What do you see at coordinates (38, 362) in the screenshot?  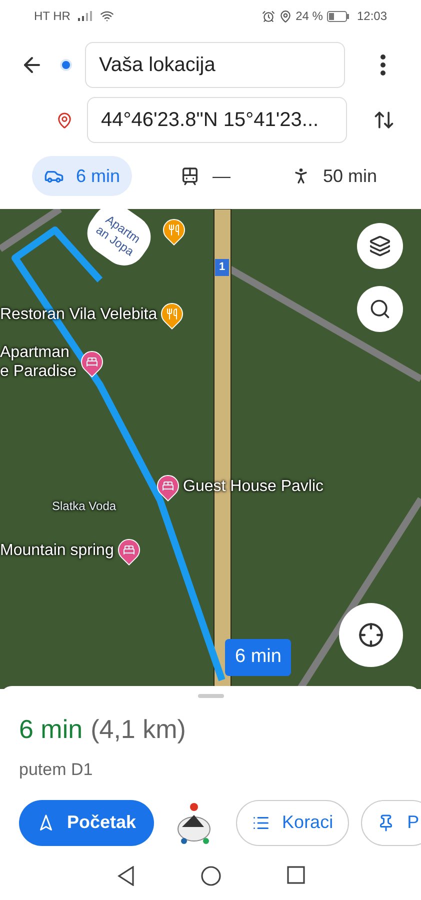 I see `place-label: Apartman e Paradise` at bounding box center [38, 362].